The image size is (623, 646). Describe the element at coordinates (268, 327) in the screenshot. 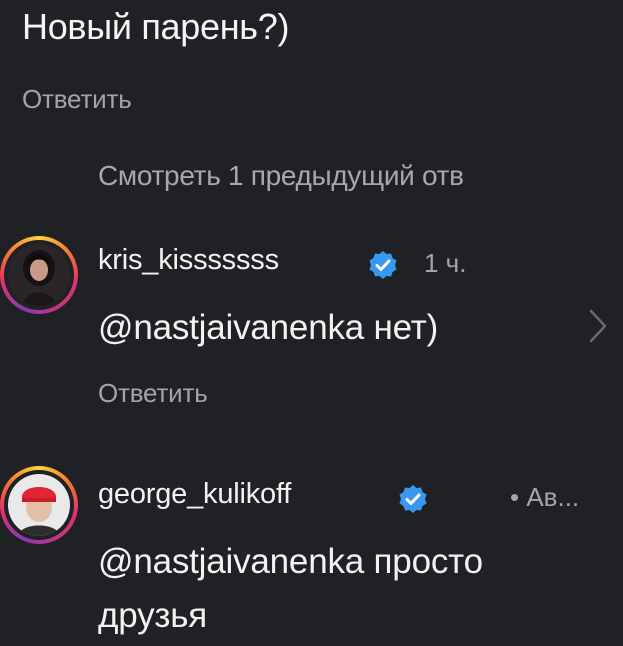

I see `comment-text: @nastjaivanenka нет)` at that location.